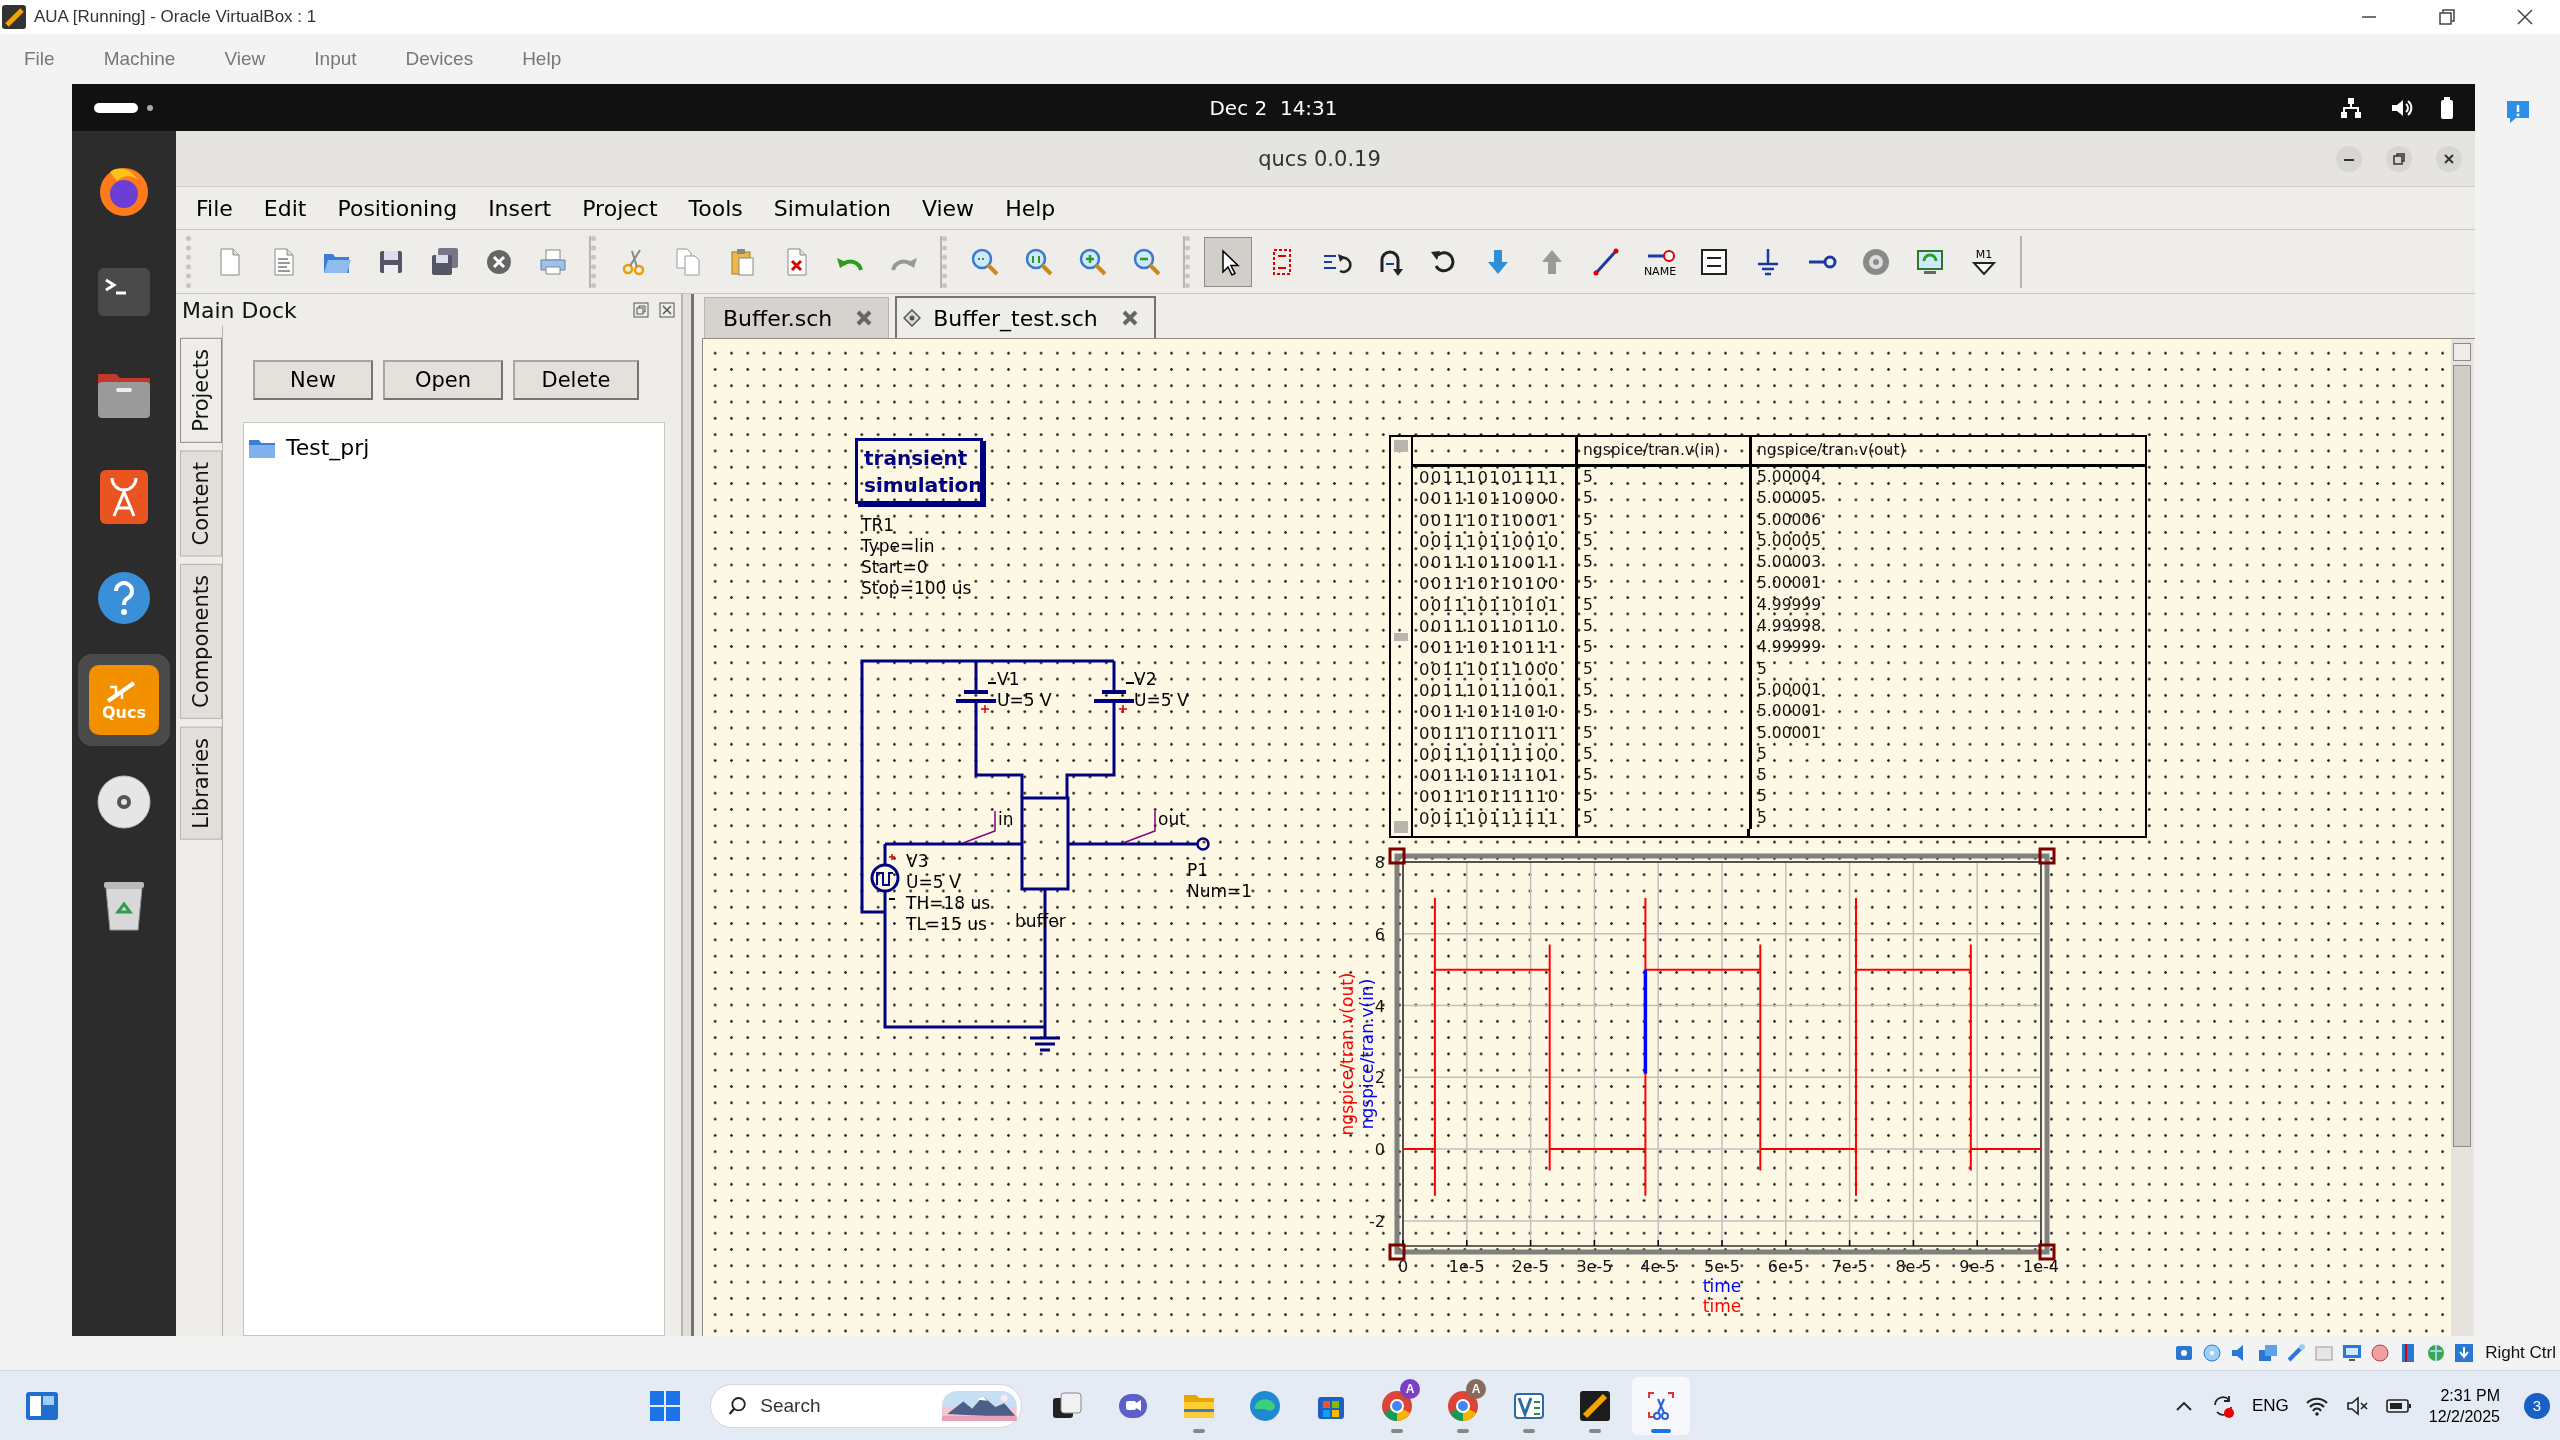 This screenshot has width=2560, height=1440. What do you see at coordinates (832, 208) in the screenshot?
I see `menu-item: Simulation` at bounding box center [832, 208].